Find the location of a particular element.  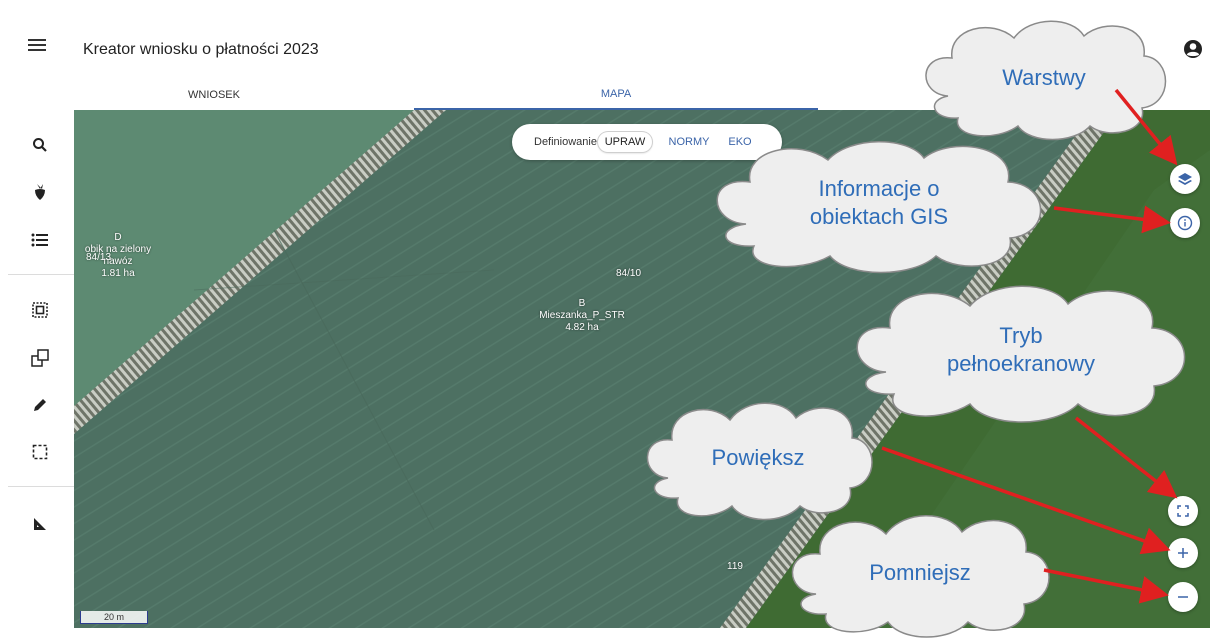

plot-number: 119 is located at coordinates (735, 566).